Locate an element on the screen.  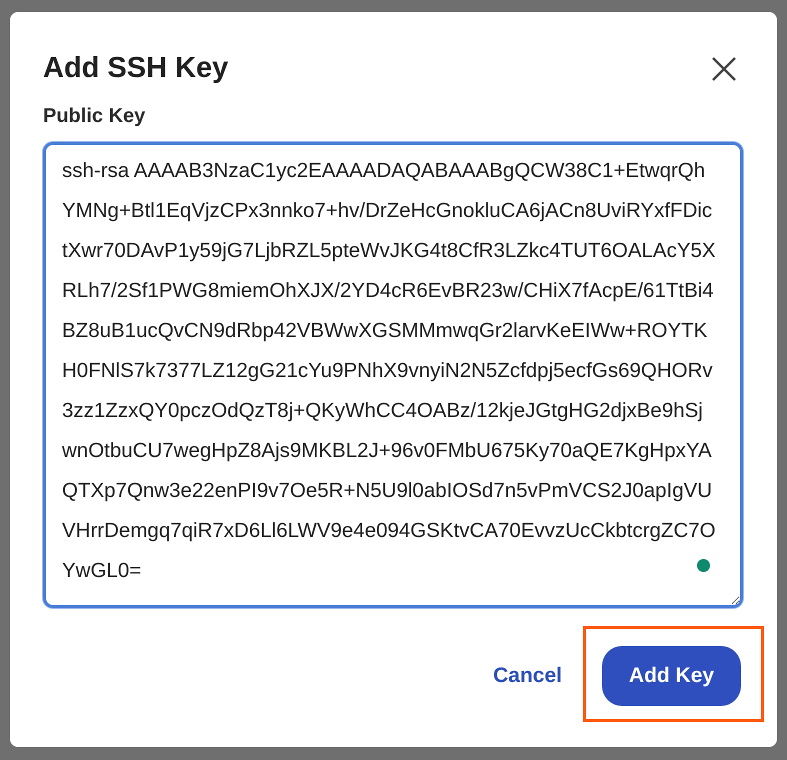
close-icon is located at coordinates (724, 69).